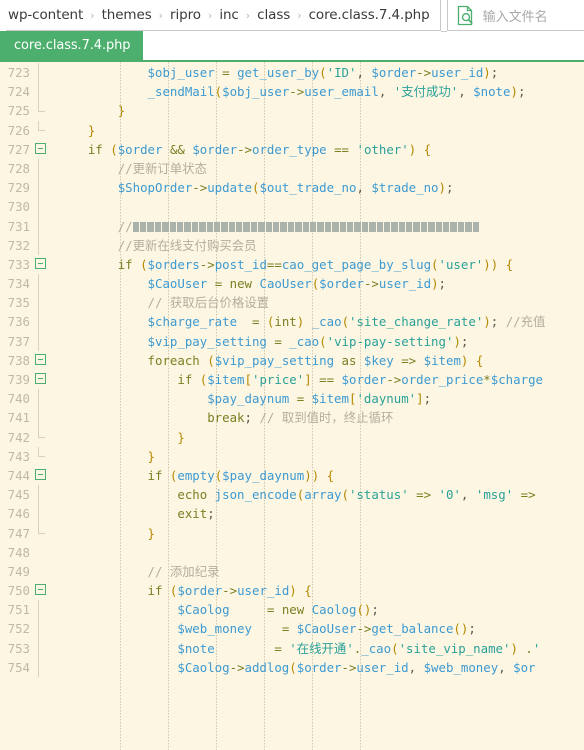 Image resolution: width=584 pixels, height=750 pixels. I want to click on code-line: 725 }, so click(292, 110).